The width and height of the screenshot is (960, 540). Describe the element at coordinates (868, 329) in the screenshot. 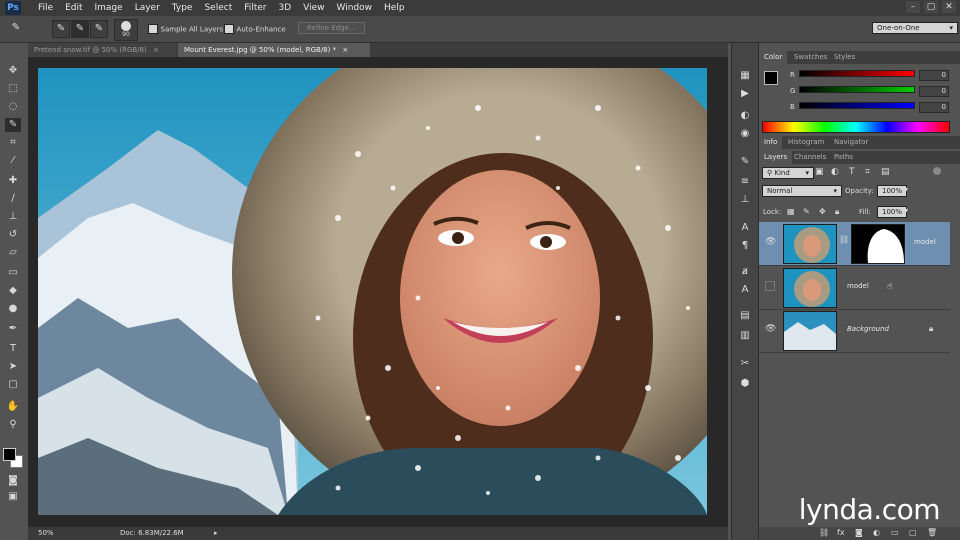

I see `layer-name: Background` at that location.